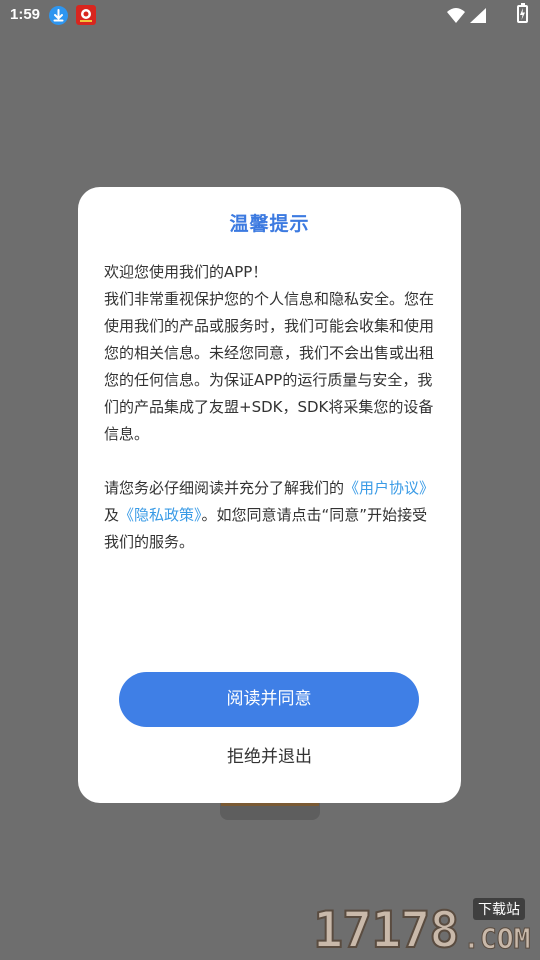  I want to click on dialog-title: 温馨提示, so click(269, 224).